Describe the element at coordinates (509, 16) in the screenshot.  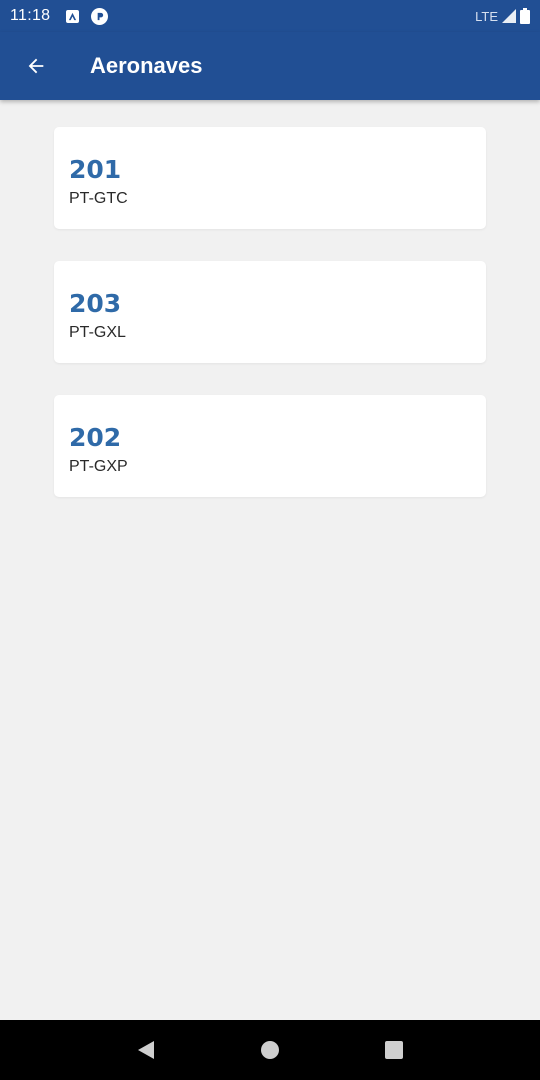
I see `signal-icon` at that location.